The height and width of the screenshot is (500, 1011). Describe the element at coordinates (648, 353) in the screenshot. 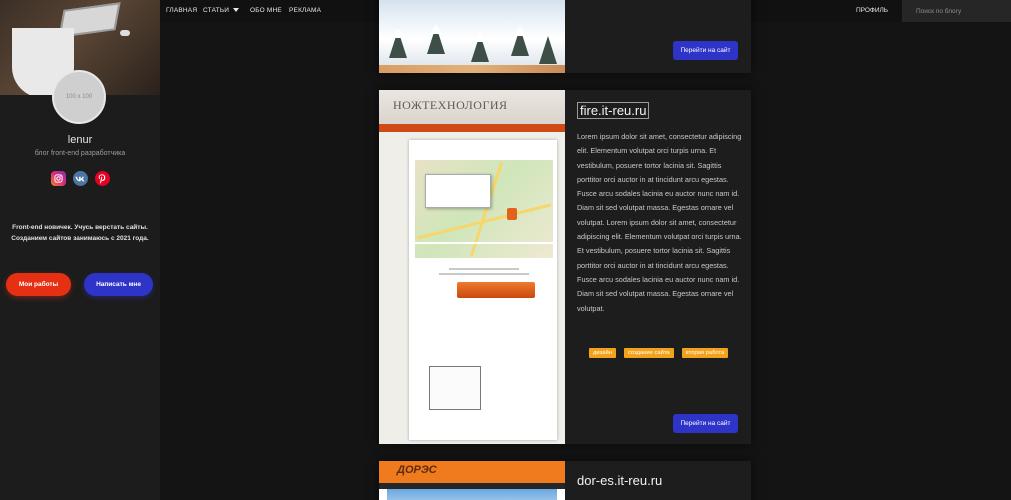

I see `tag: создание сайта` at that location.